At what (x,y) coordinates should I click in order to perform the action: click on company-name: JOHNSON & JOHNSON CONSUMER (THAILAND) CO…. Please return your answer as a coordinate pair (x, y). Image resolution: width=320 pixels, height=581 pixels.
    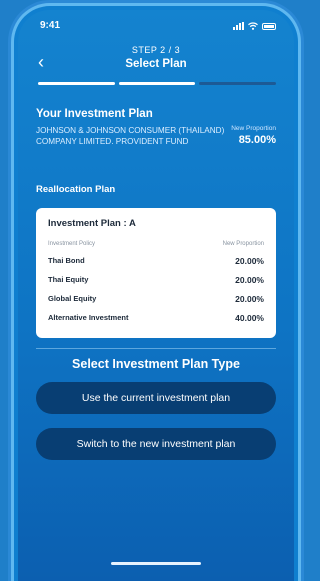
    Looking at the image, I should click on (130, 136).